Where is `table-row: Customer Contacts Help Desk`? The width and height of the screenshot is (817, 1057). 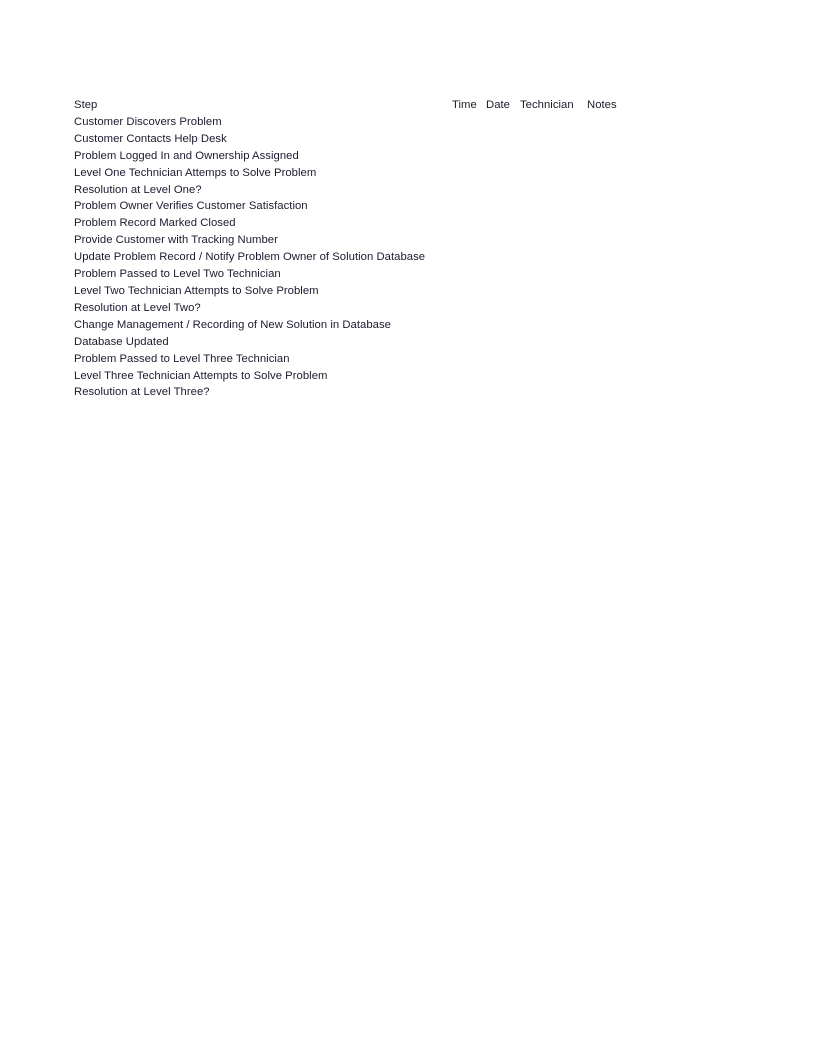 table-row: Customer Contacts Help Desk is located at coordinates (350, 139).